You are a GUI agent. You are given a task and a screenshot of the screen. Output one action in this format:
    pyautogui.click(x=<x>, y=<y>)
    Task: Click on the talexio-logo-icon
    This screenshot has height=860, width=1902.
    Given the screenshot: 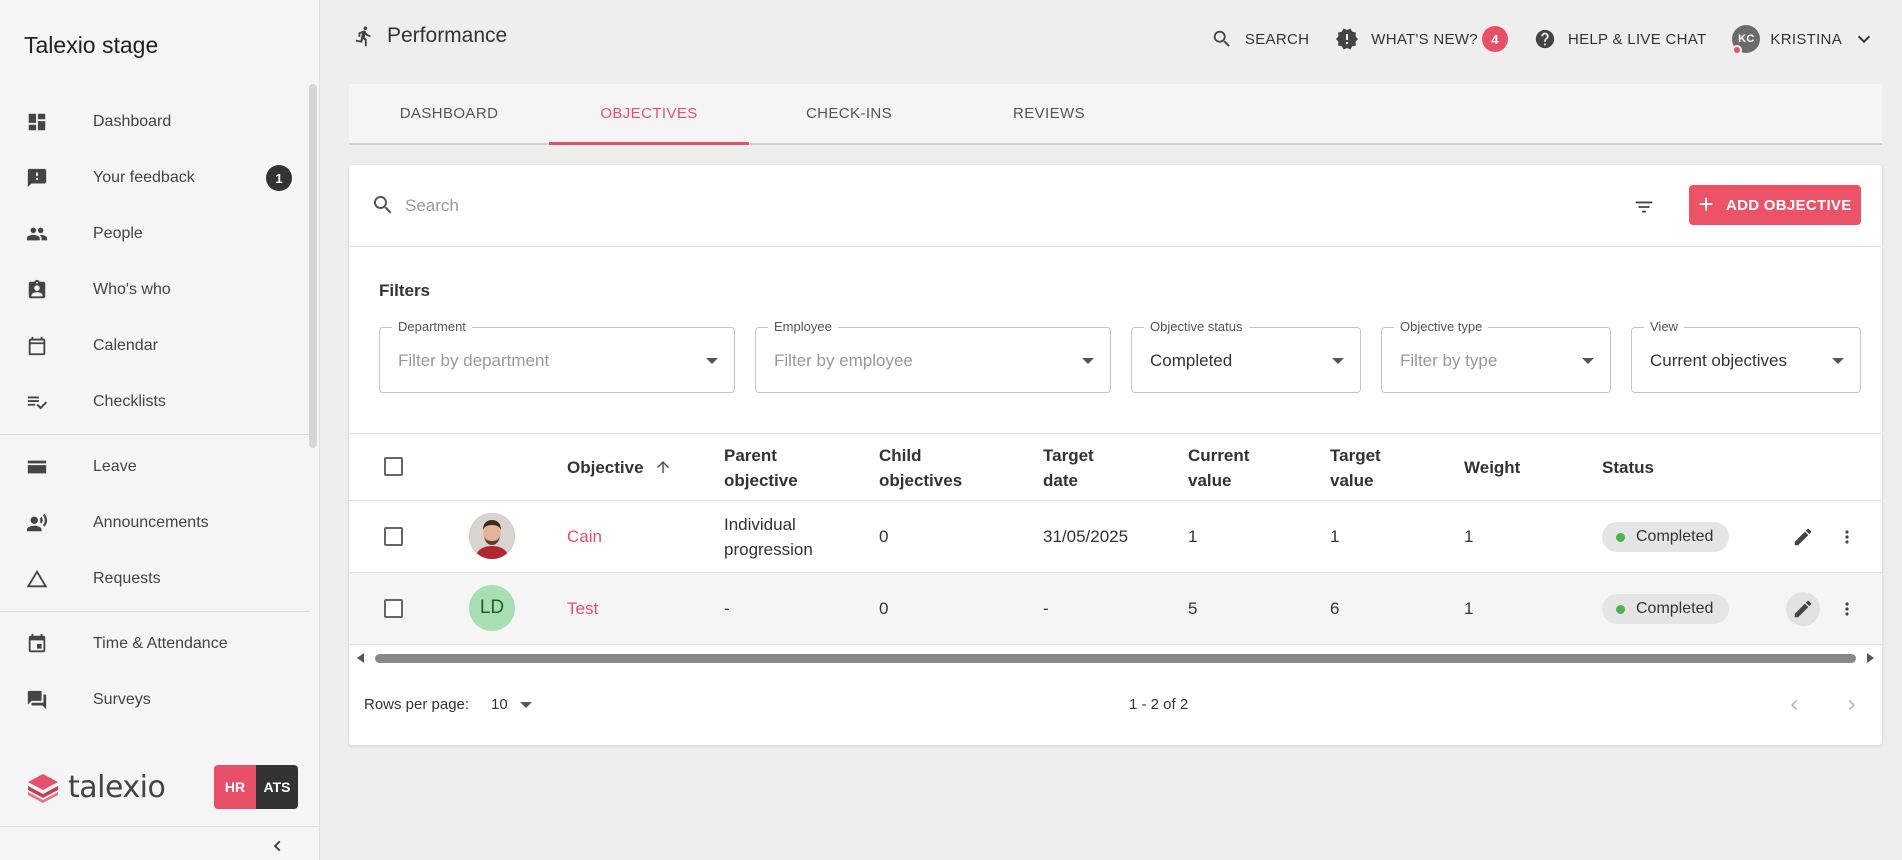 What is the action you would take?
    pyautogui.click(x=43, y=788)
    